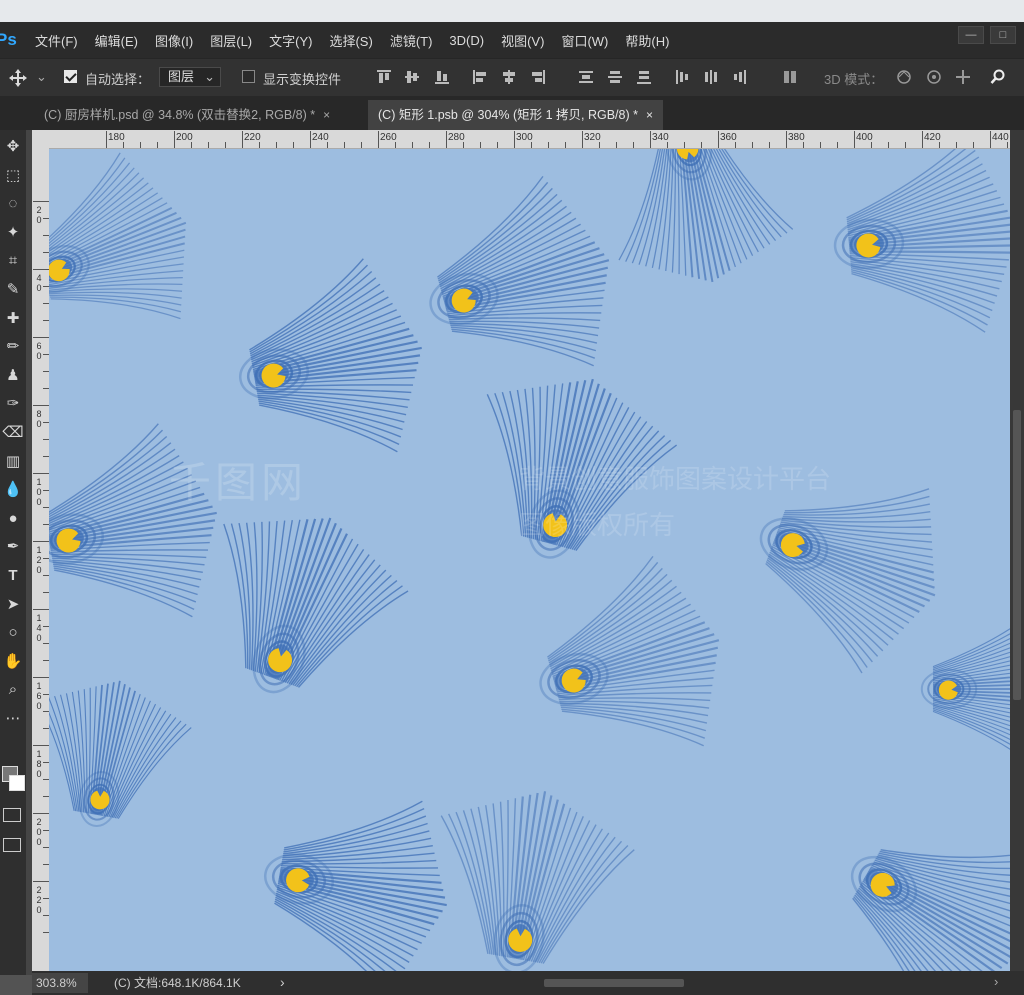 The height and width of the screenshot is (995, 1024). I want to click on gradient-tool-icon: ▥, so click(13, 462).